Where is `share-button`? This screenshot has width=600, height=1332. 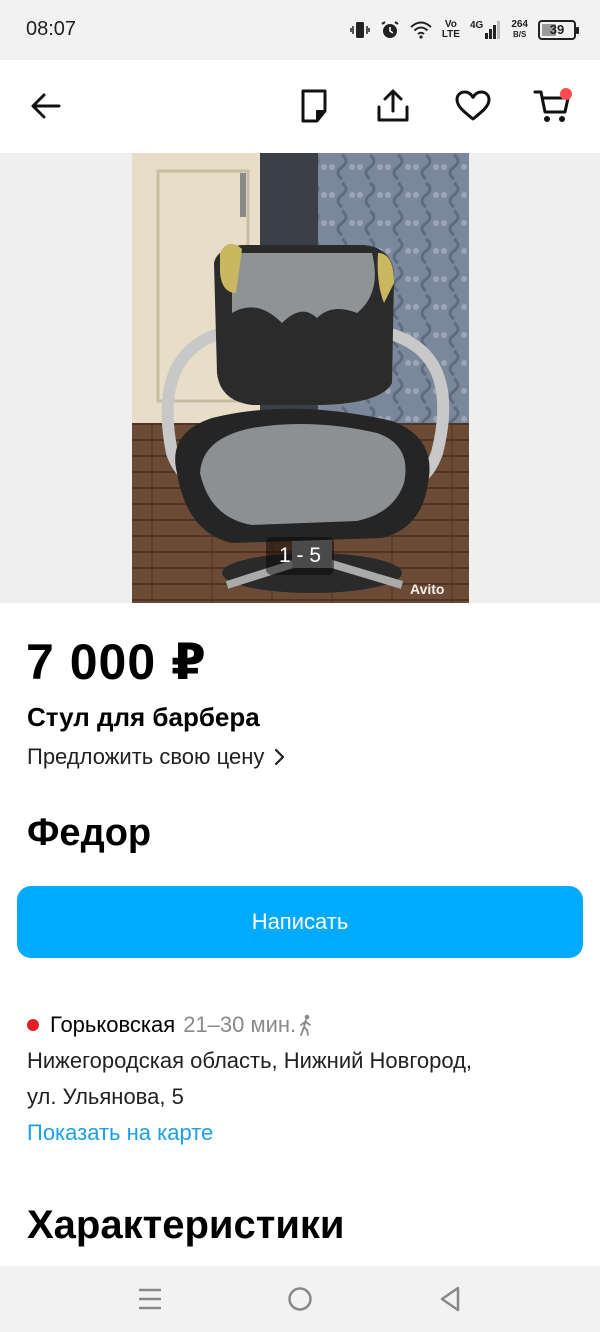
share-button is located at coordinates (393, 106).